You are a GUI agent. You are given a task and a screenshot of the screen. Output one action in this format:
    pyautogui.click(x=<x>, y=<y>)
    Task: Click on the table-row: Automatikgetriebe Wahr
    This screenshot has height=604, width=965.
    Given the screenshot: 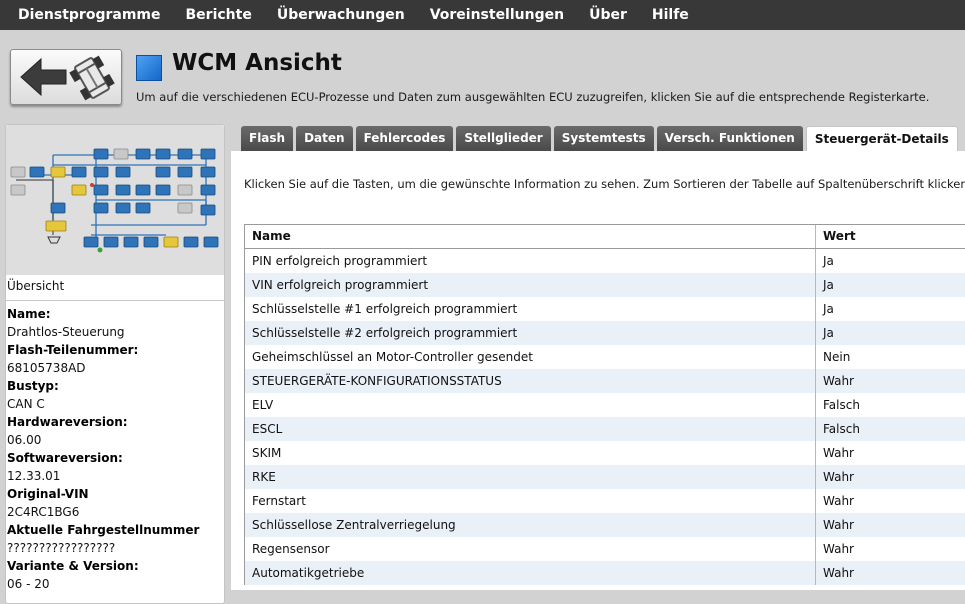 What is the action you would take?
    pyautogui.click(x=605, y=573)
    